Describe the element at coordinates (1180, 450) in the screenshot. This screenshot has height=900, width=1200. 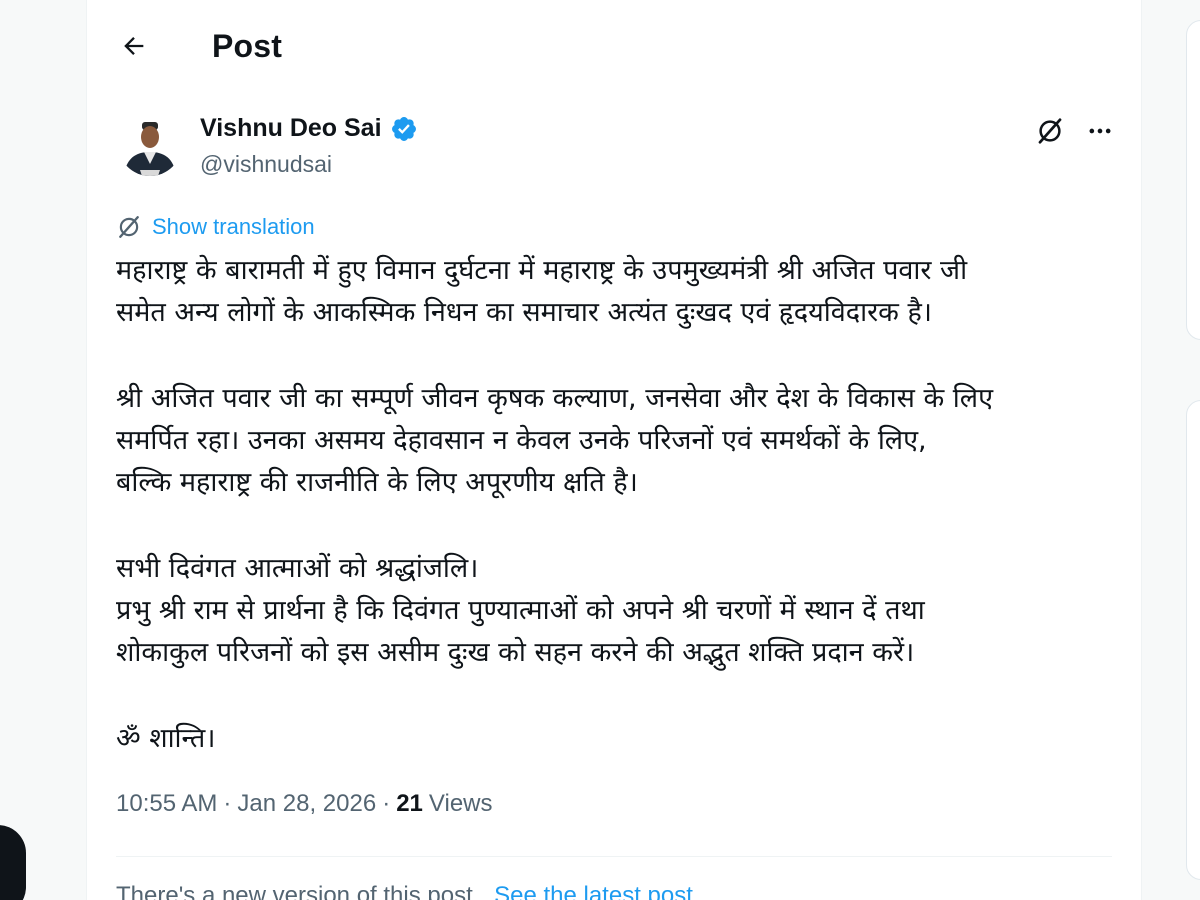
I see `right-sidebar` at that location.